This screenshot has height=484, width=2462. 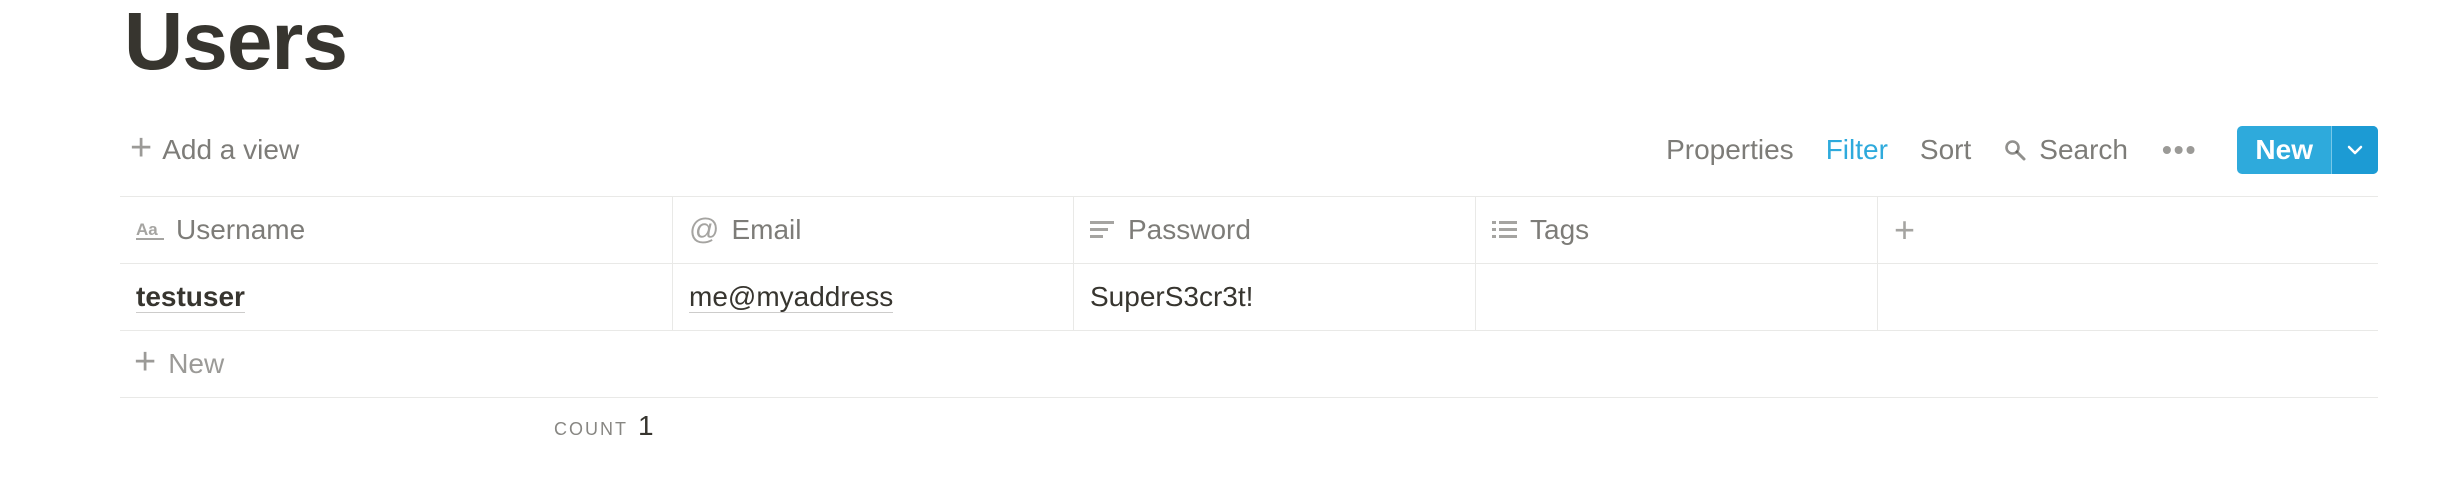 I want to click on filter-button: Filter, so click(x=1857, y=150).